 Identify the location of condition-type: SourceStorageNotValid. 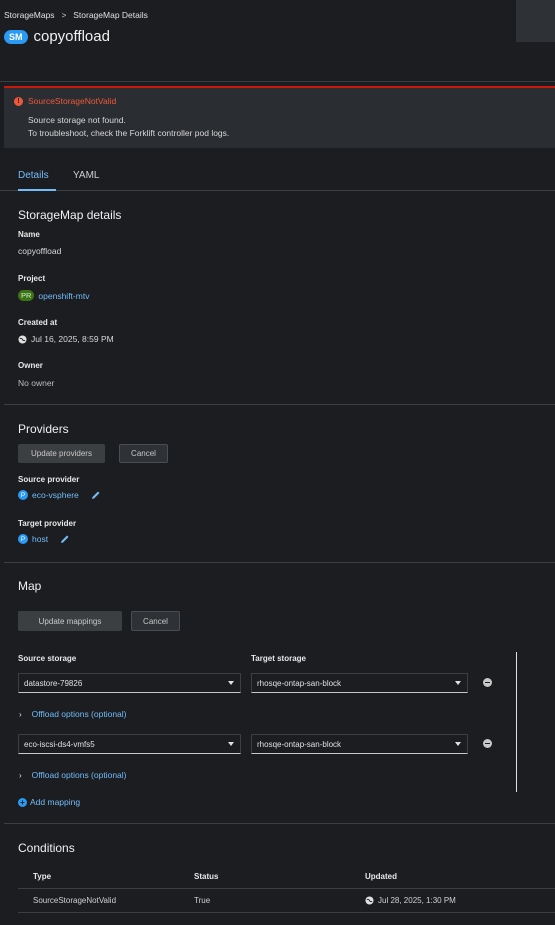
(75, 900).